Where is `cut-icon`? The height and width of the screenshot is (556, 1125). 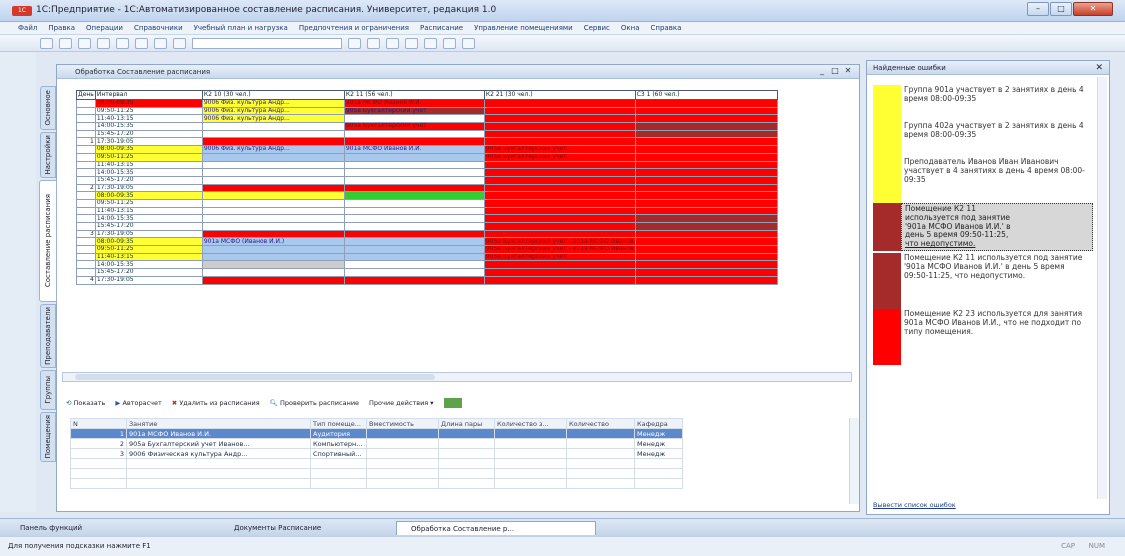 cut-icon is located at coordinates (103, 43).